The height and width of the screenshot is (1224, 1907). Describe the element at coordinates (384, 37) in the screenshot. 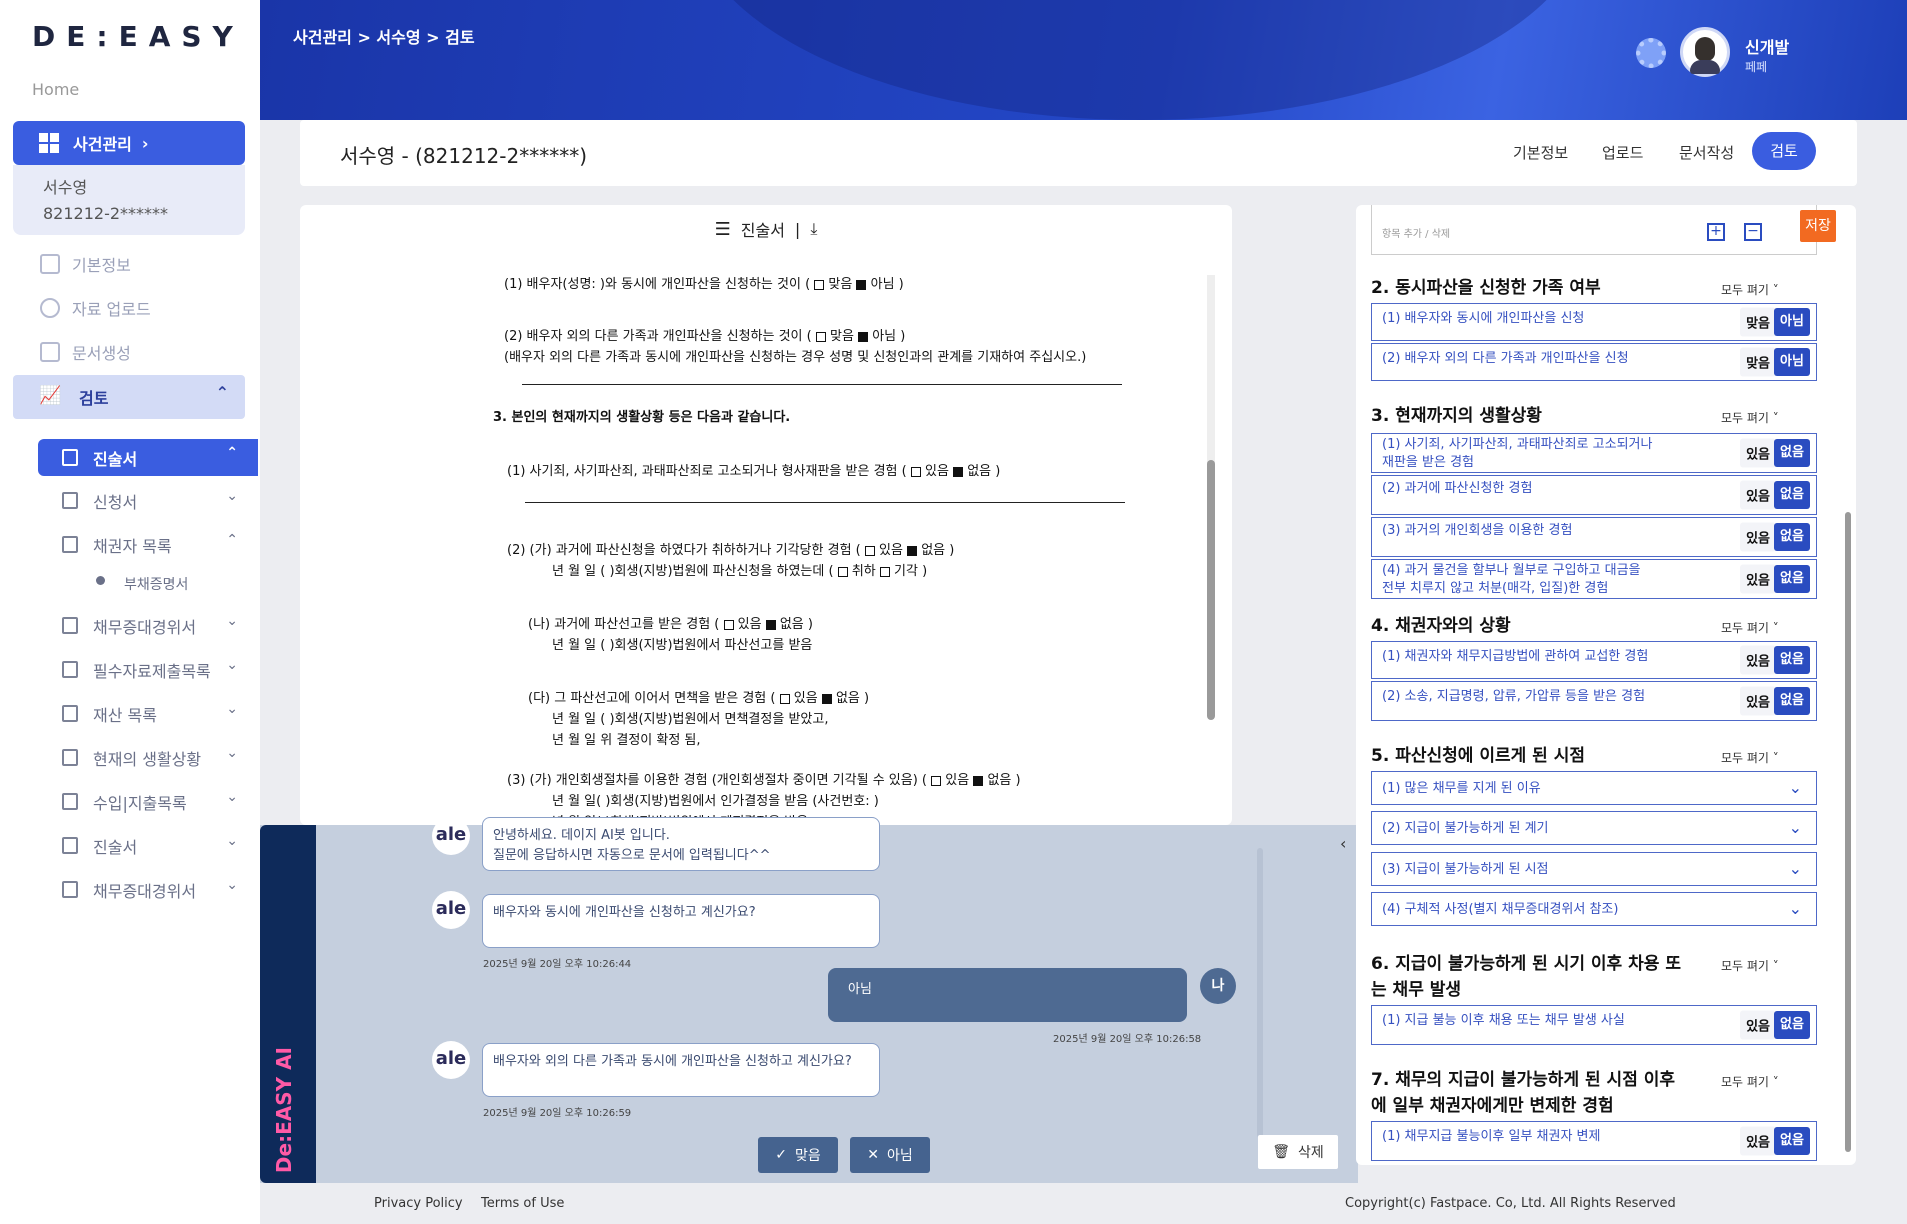

I see `breadcrumb: 사건관리 > 서수영 > 검토` at that location.